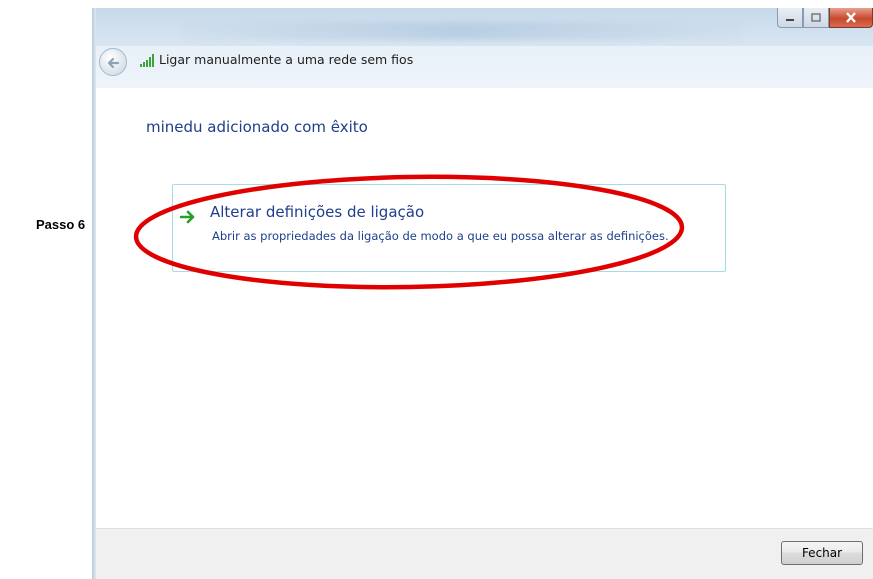  I want to click on back-button, so click(113, 62).